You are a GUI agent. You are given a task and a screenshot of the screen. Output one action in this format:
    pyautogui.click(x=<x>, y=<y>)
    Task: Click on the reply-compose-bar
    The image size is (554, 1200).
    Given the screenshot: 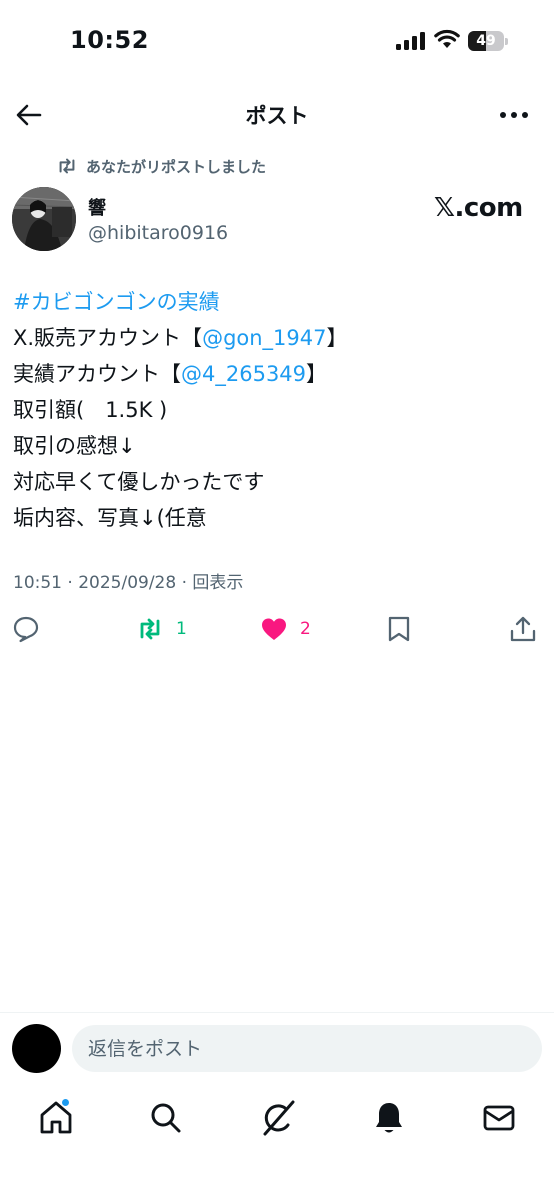 What is the action you would take?
    pyautogui.click(x=277, y=1047)
    